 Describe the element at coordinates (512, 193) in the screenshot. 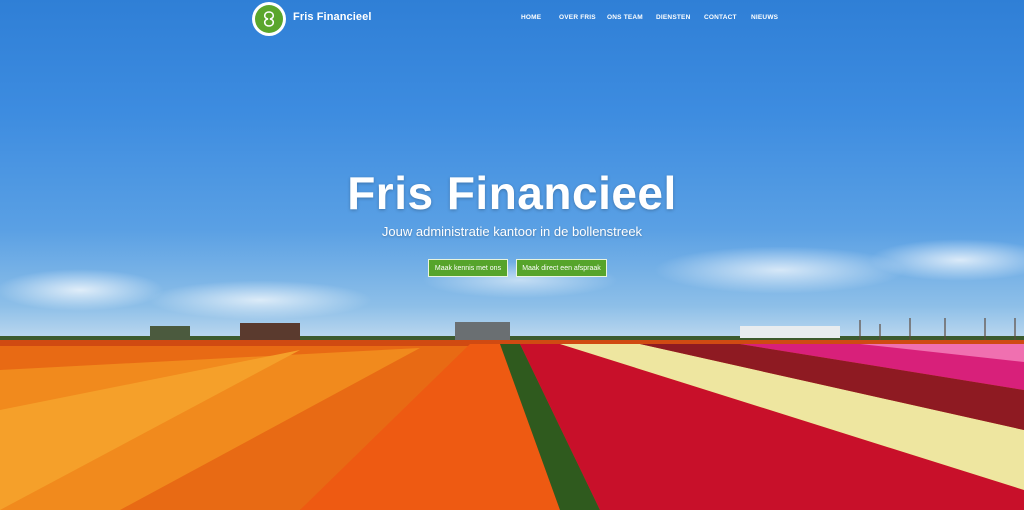

I see `hero-title: Fris Financieel` at that location.